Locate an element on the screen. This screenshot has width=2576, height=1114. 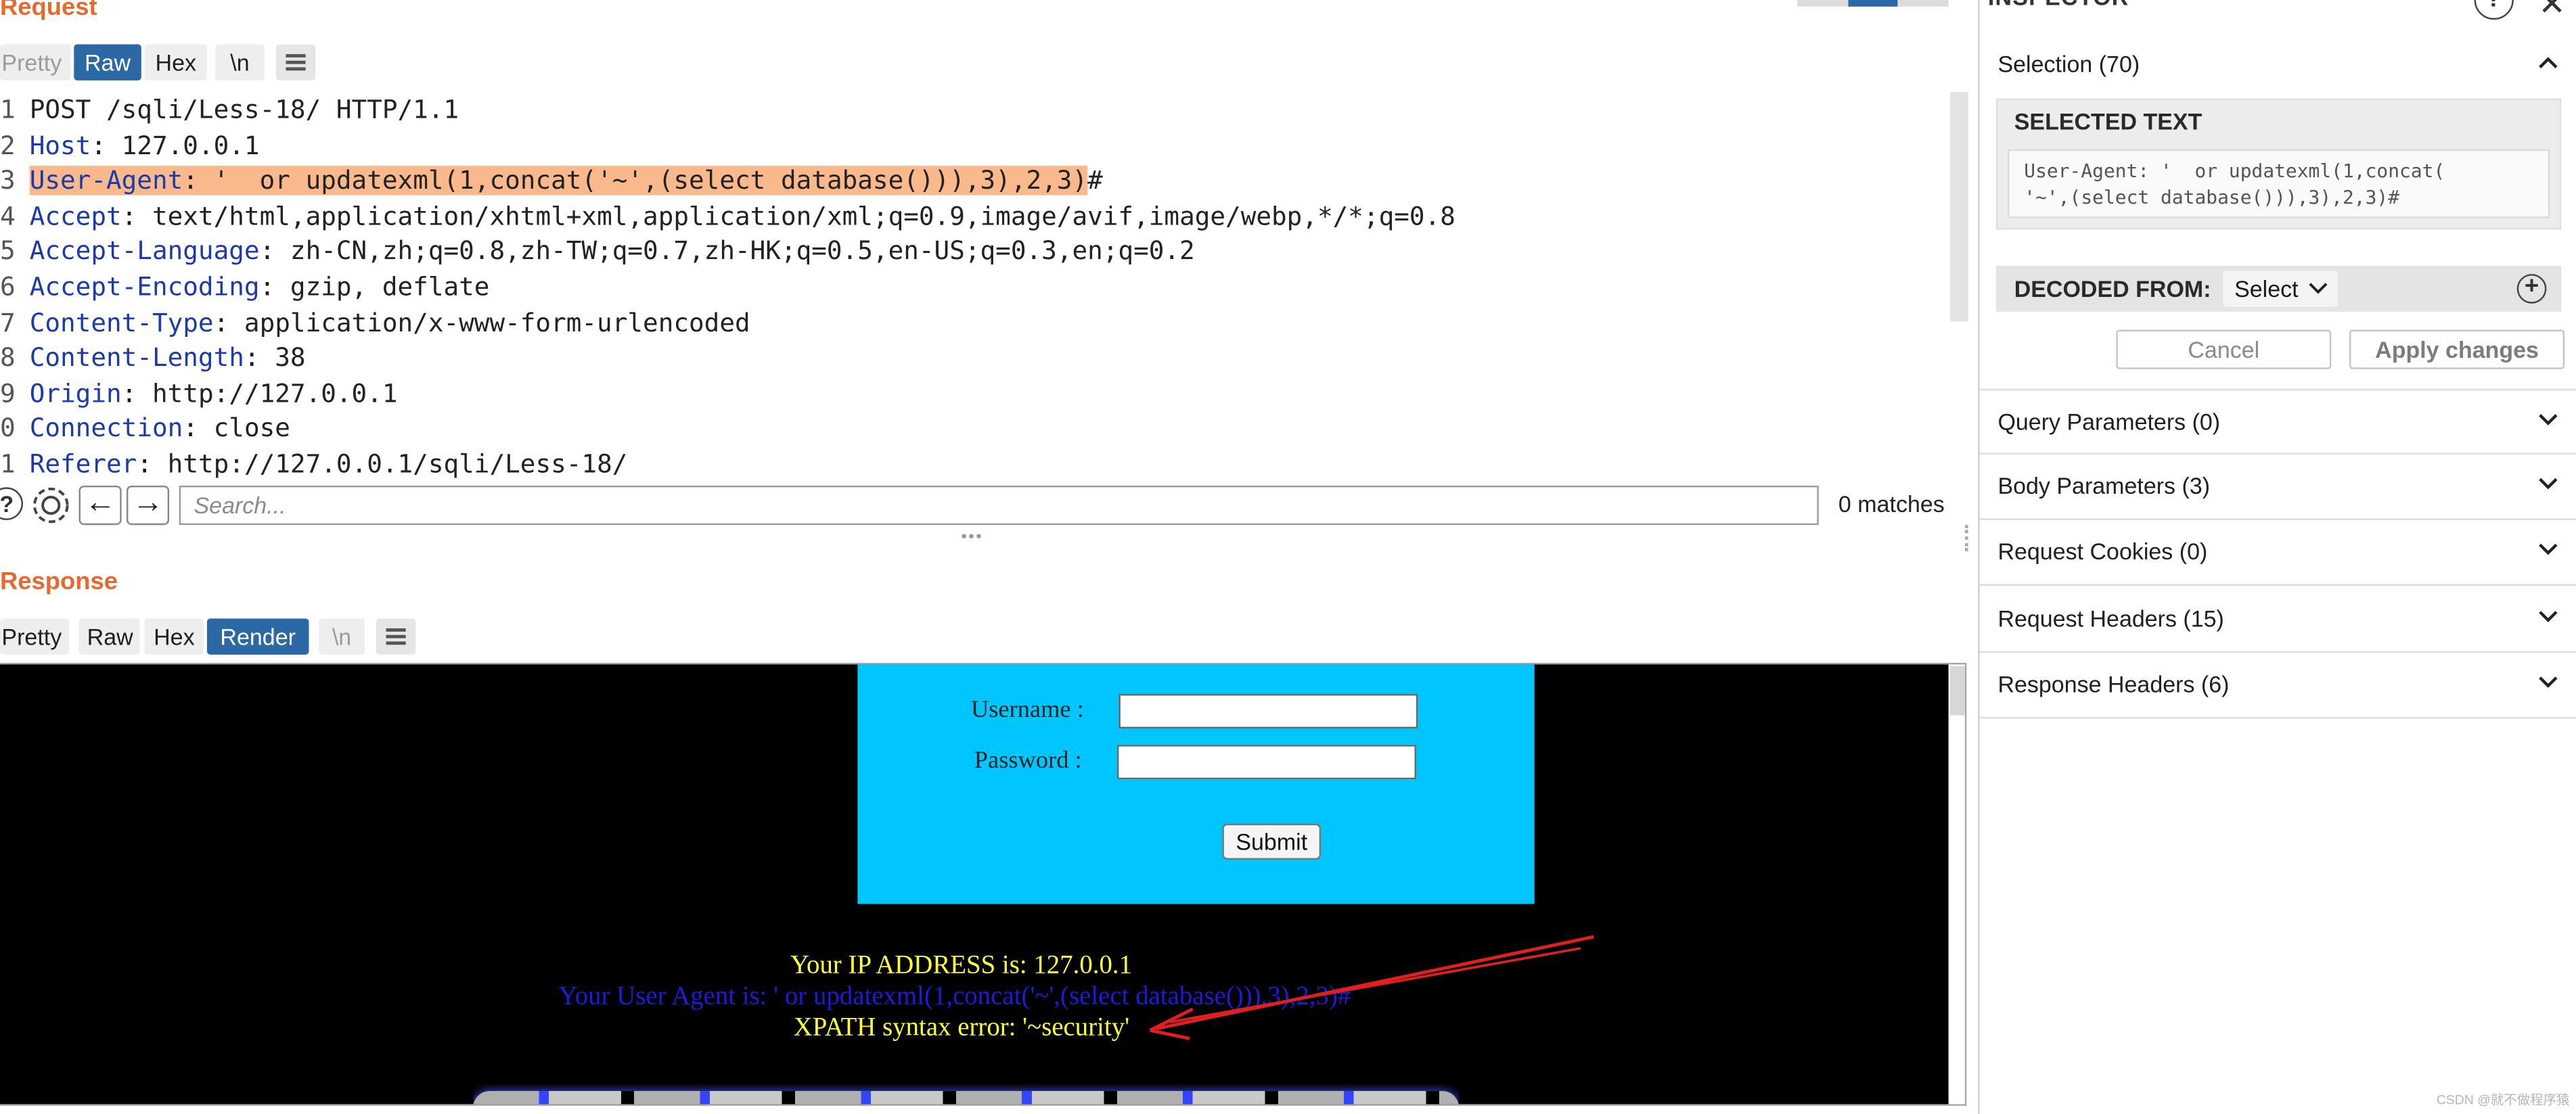
inspector-section-label: Request Headers (15) is located at coordinates (2110, 618).